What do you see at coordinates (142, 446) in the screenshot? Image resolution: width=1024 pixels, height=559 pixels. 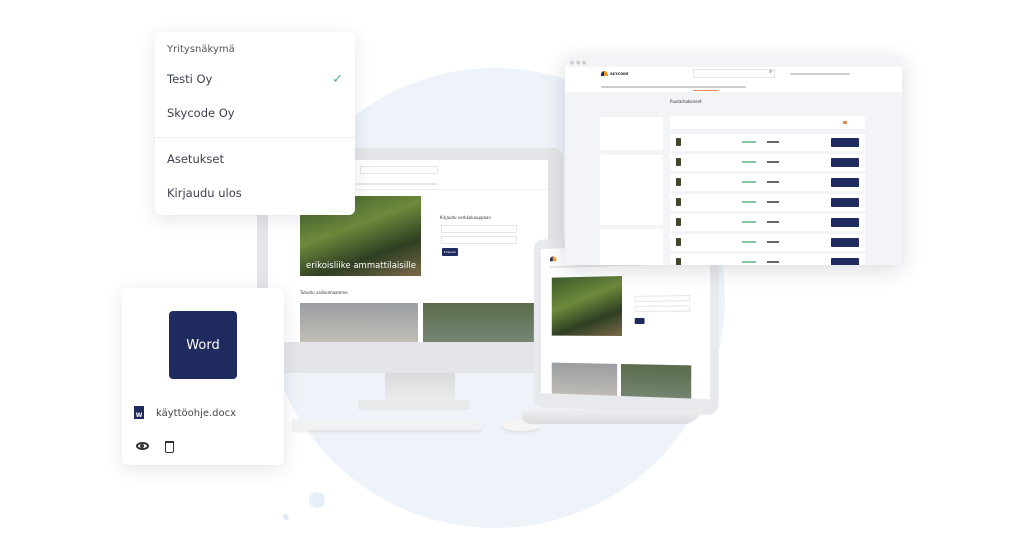 I see `eye-icon` at bounding box center [142, 446].